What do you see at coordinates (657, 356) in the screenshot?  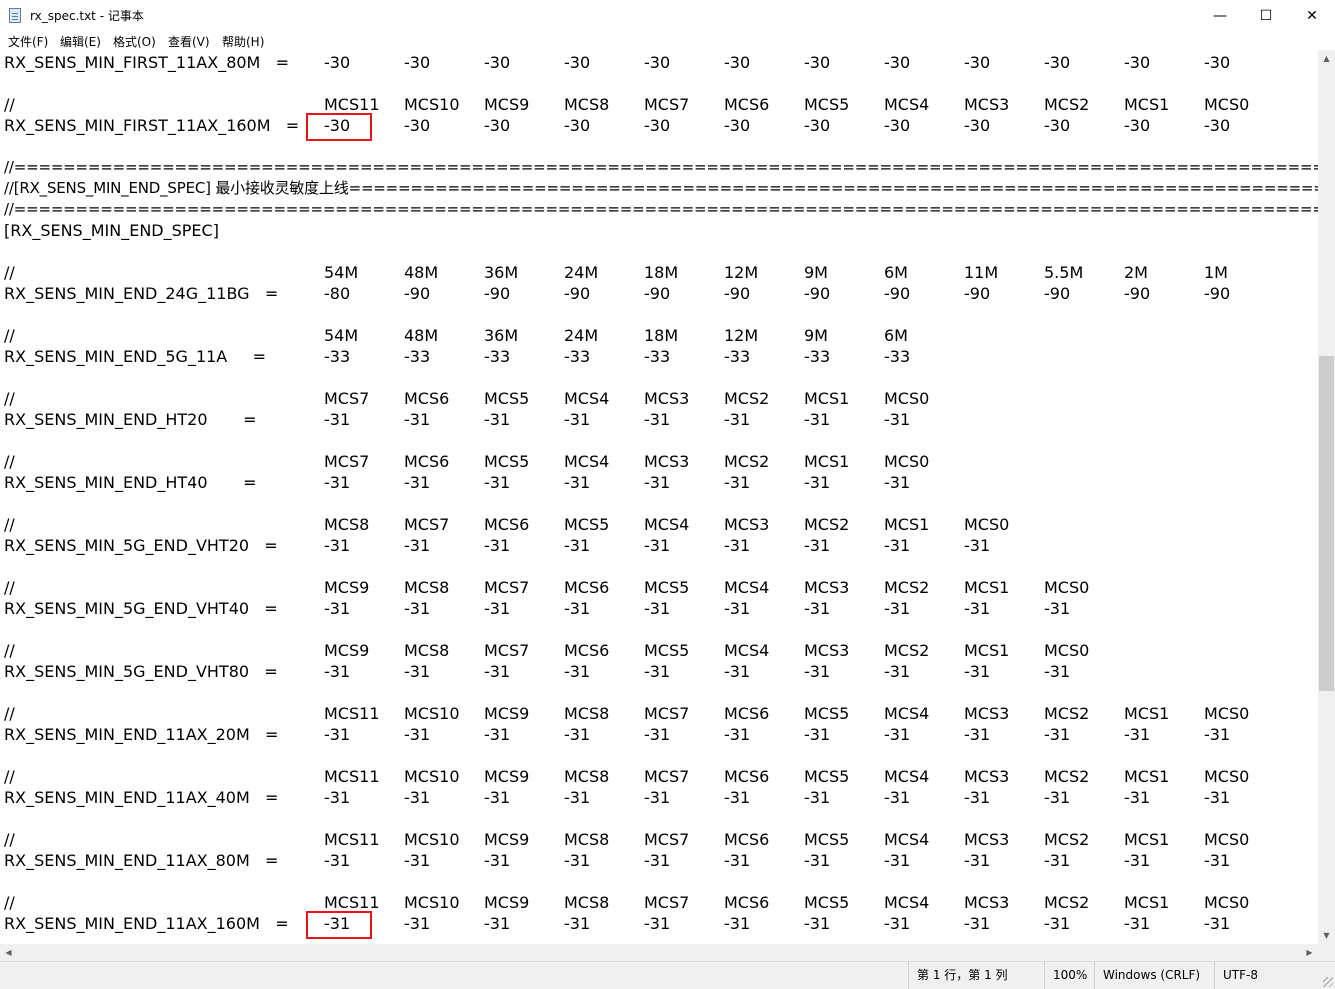 I see `value-cell: -33` at bounding box center [657, 356].